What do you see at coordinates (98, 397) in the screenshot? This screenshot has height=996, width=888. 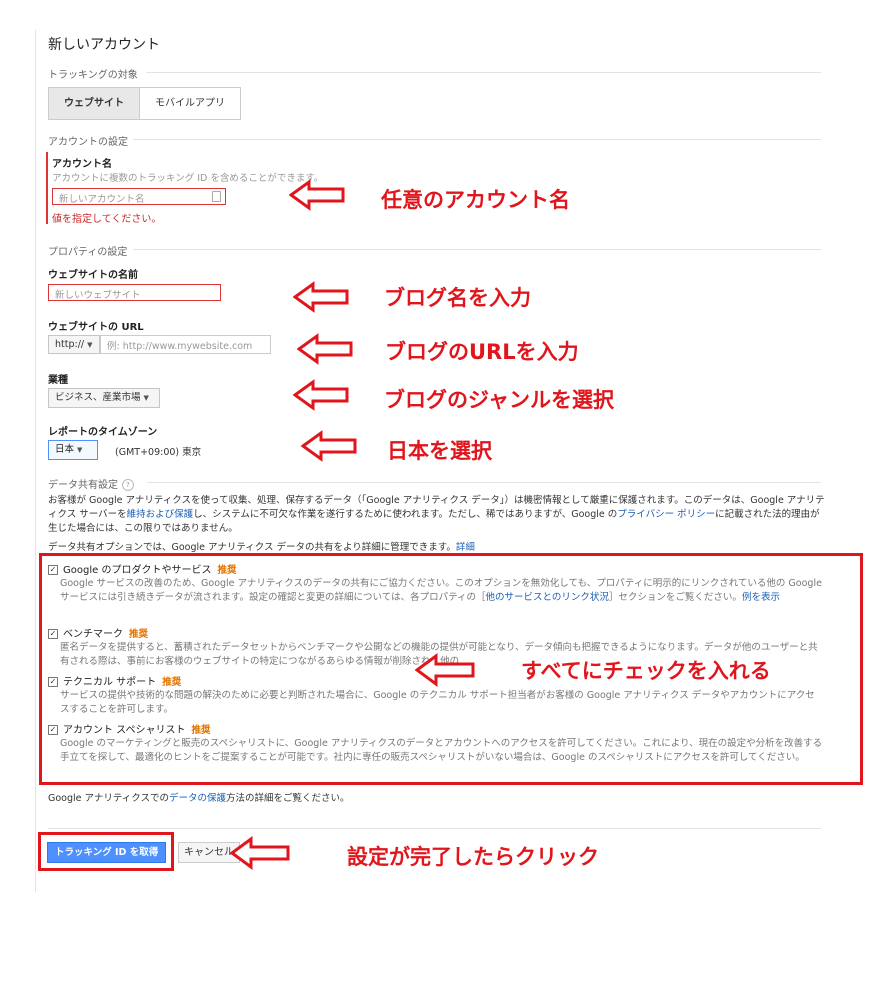 I see `industry-value: ビジネス、産業市場` at bounding box center [98, 397].